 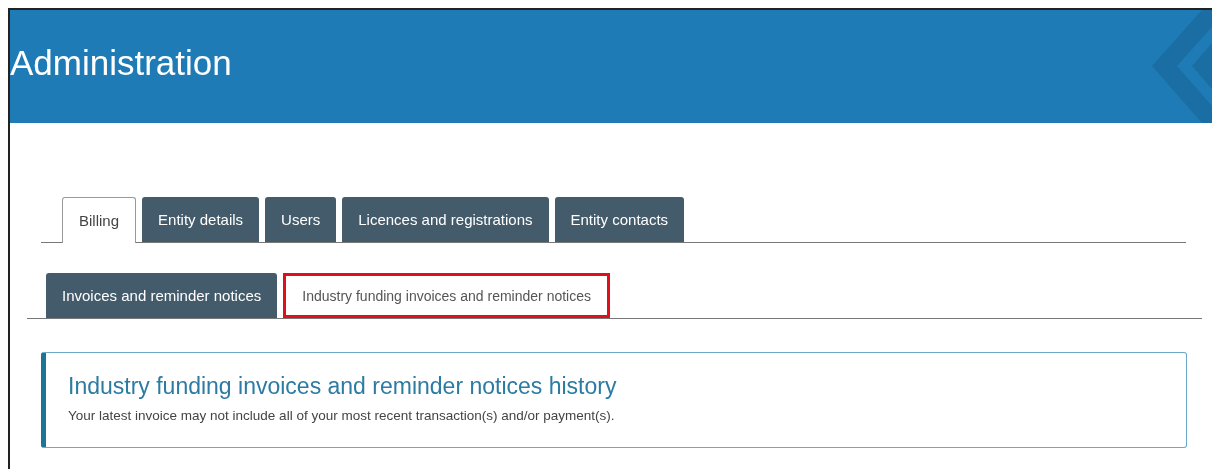 What do you see at coordinates (445, 219) in the screenshot?
I see `tab: Licences and registrations` at bounding box center [445, 219].